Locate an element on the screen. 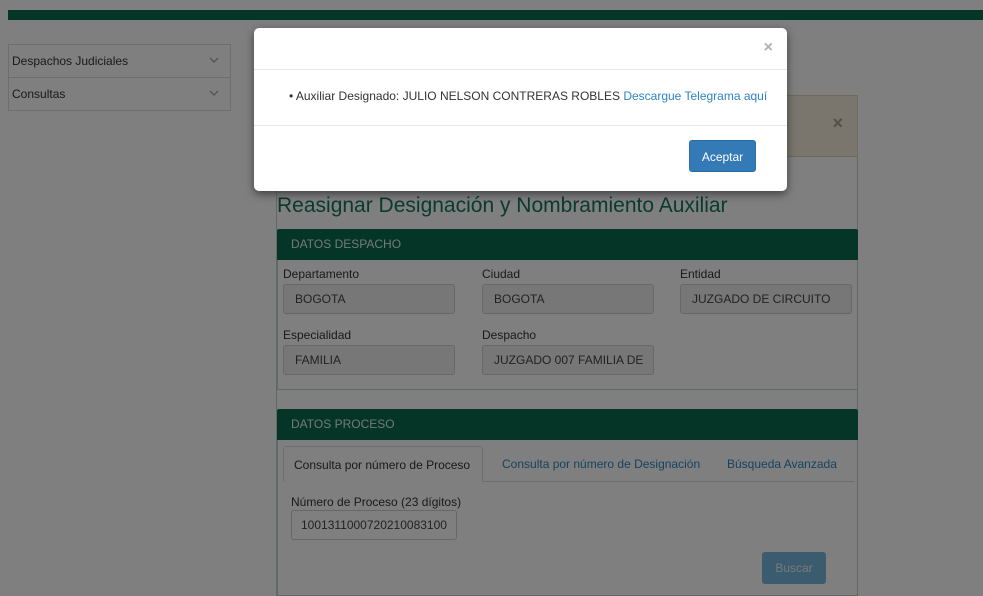  modal-header: × is located at coordinates (520, 49).